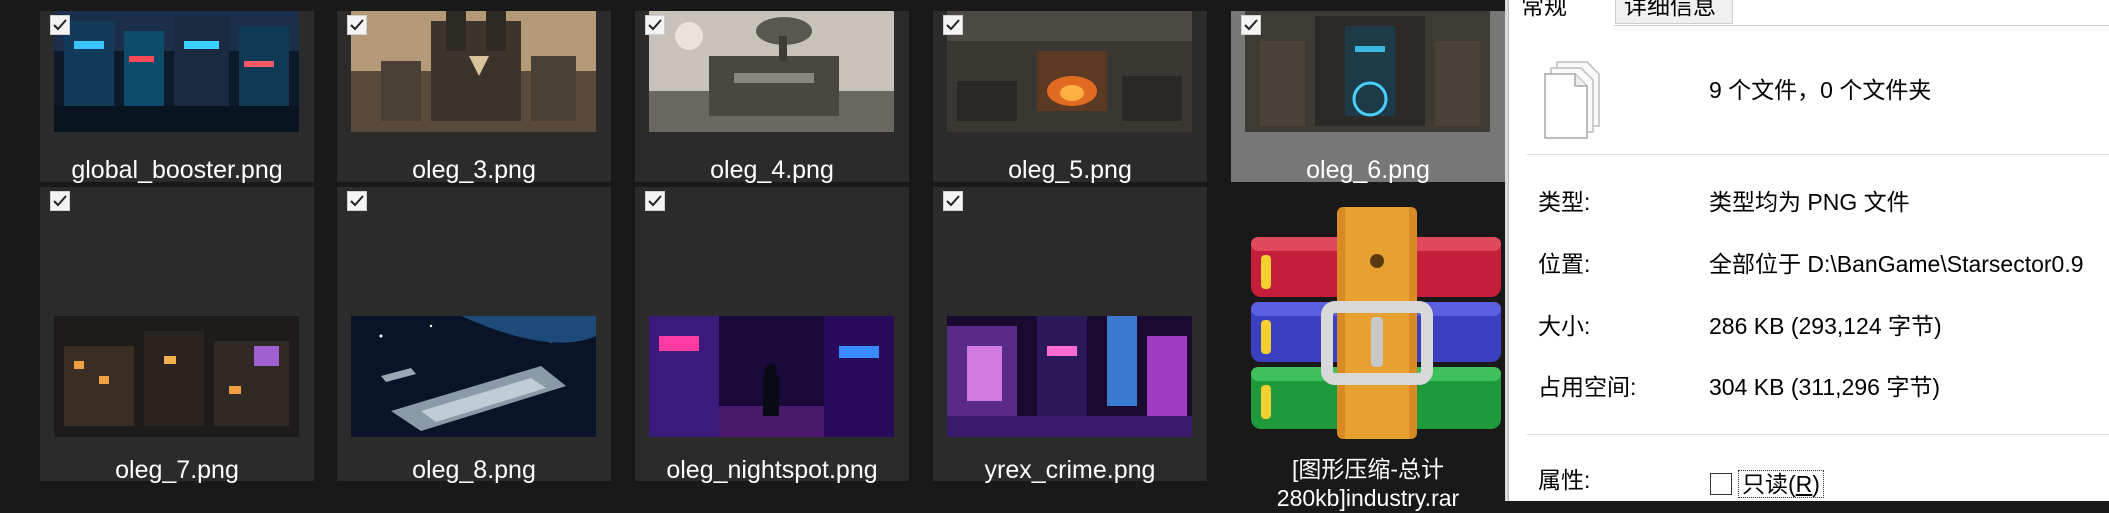 The image size is (2109, 513). I want to click on file-name: oleg_8.png, so click(474, 470).